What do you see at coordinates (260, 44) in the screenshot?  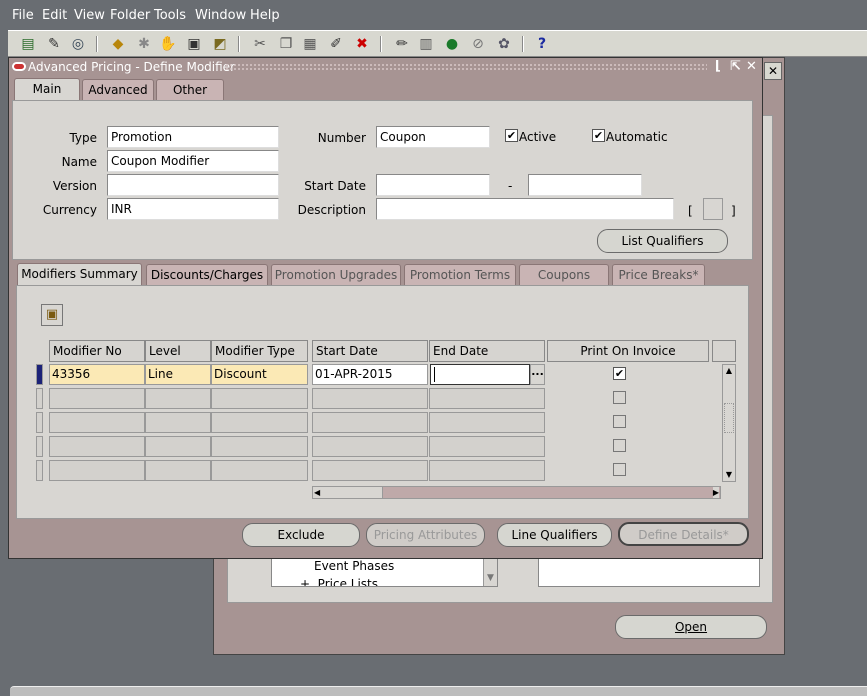 I see `cut-icon: ✂` at bounding box center [260, 44].